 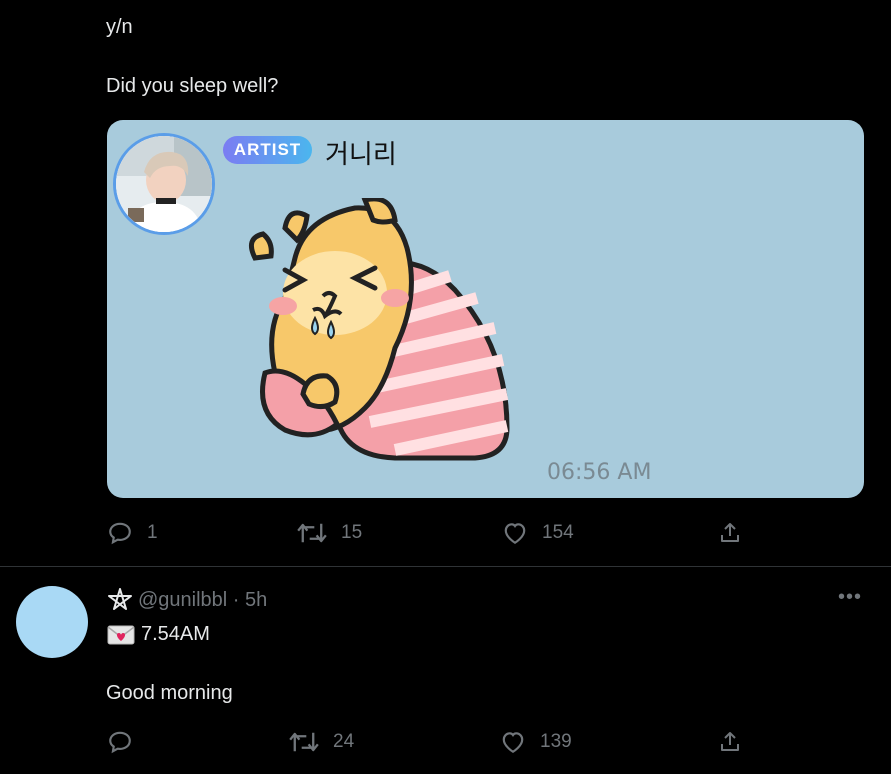 What do you see at coordinates (599, 472) in the screenshot?
I see `message-timestamp: 06:56 AM` at bounding box center [599, 472].